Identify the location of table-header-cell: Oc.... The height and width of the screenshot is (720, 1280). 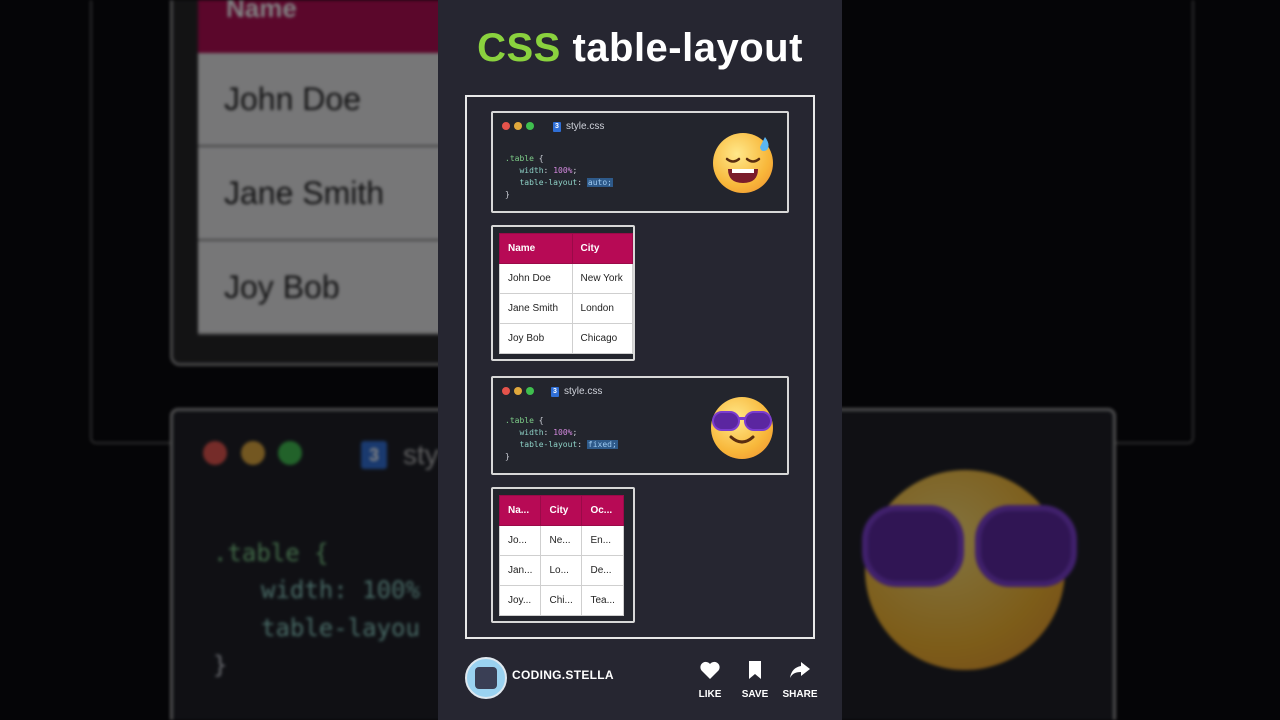
(602, 510).